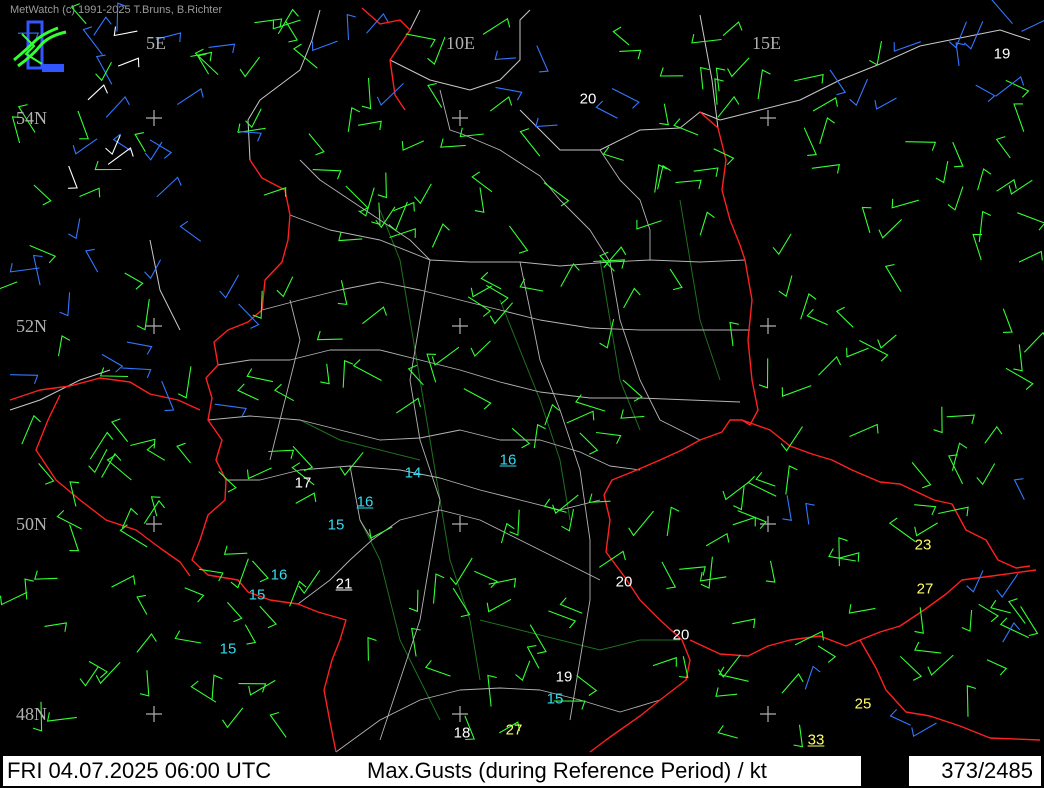  Describe the element at coordinates (31, 524) in the screenshot. I see `latitude-label-50n: 50N` at that location.